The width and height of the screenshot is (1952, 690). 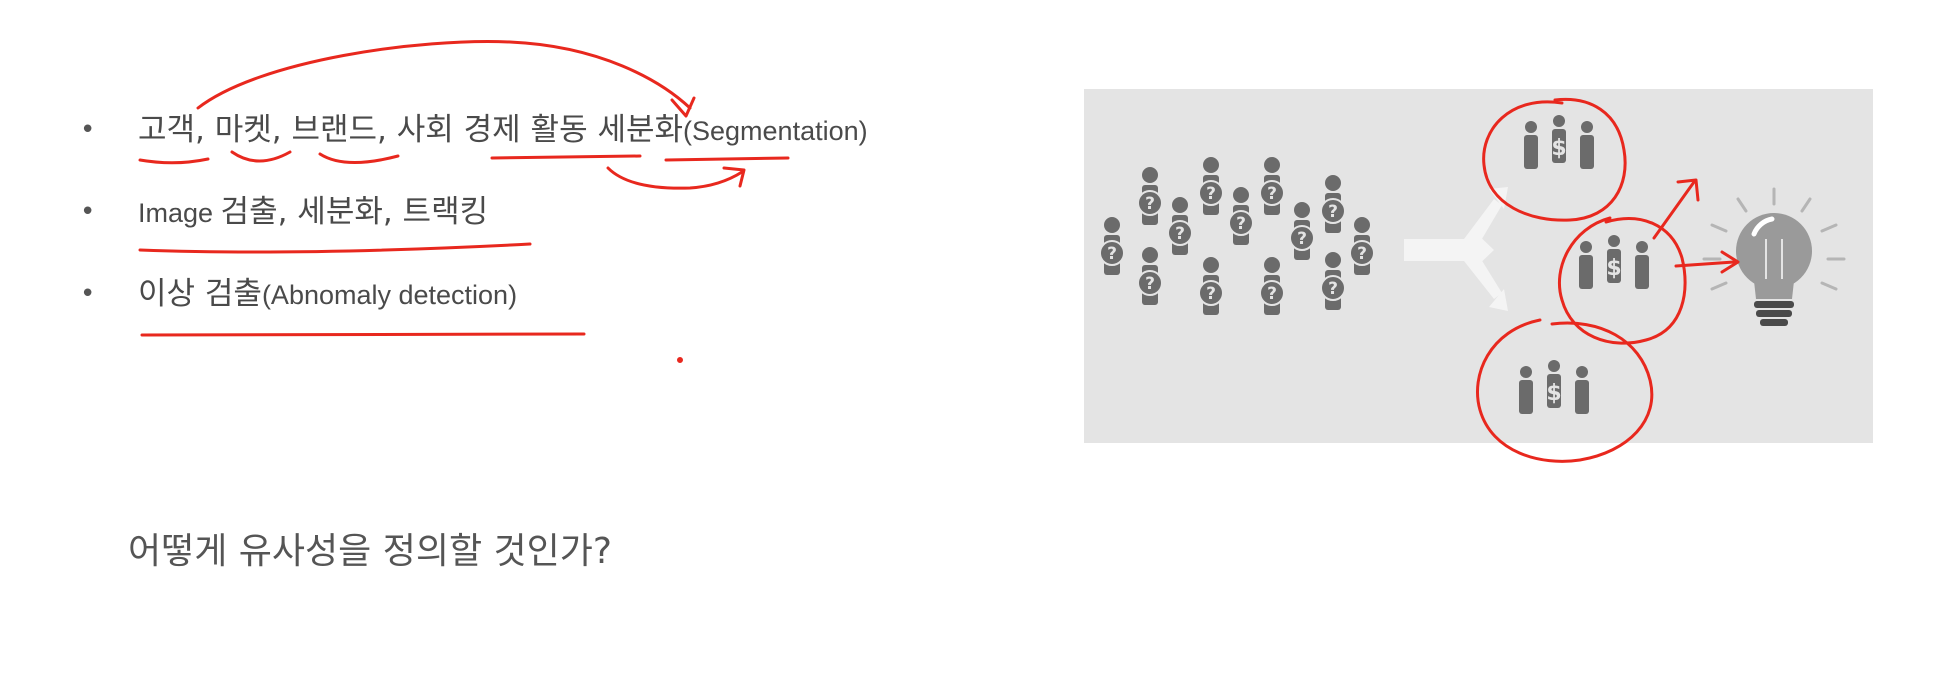 I want to click on bullet-text: 고객, 마켓, 브랜드, 사회 경제 활동 세분화(Segmentation), so click(x=503, y=130).